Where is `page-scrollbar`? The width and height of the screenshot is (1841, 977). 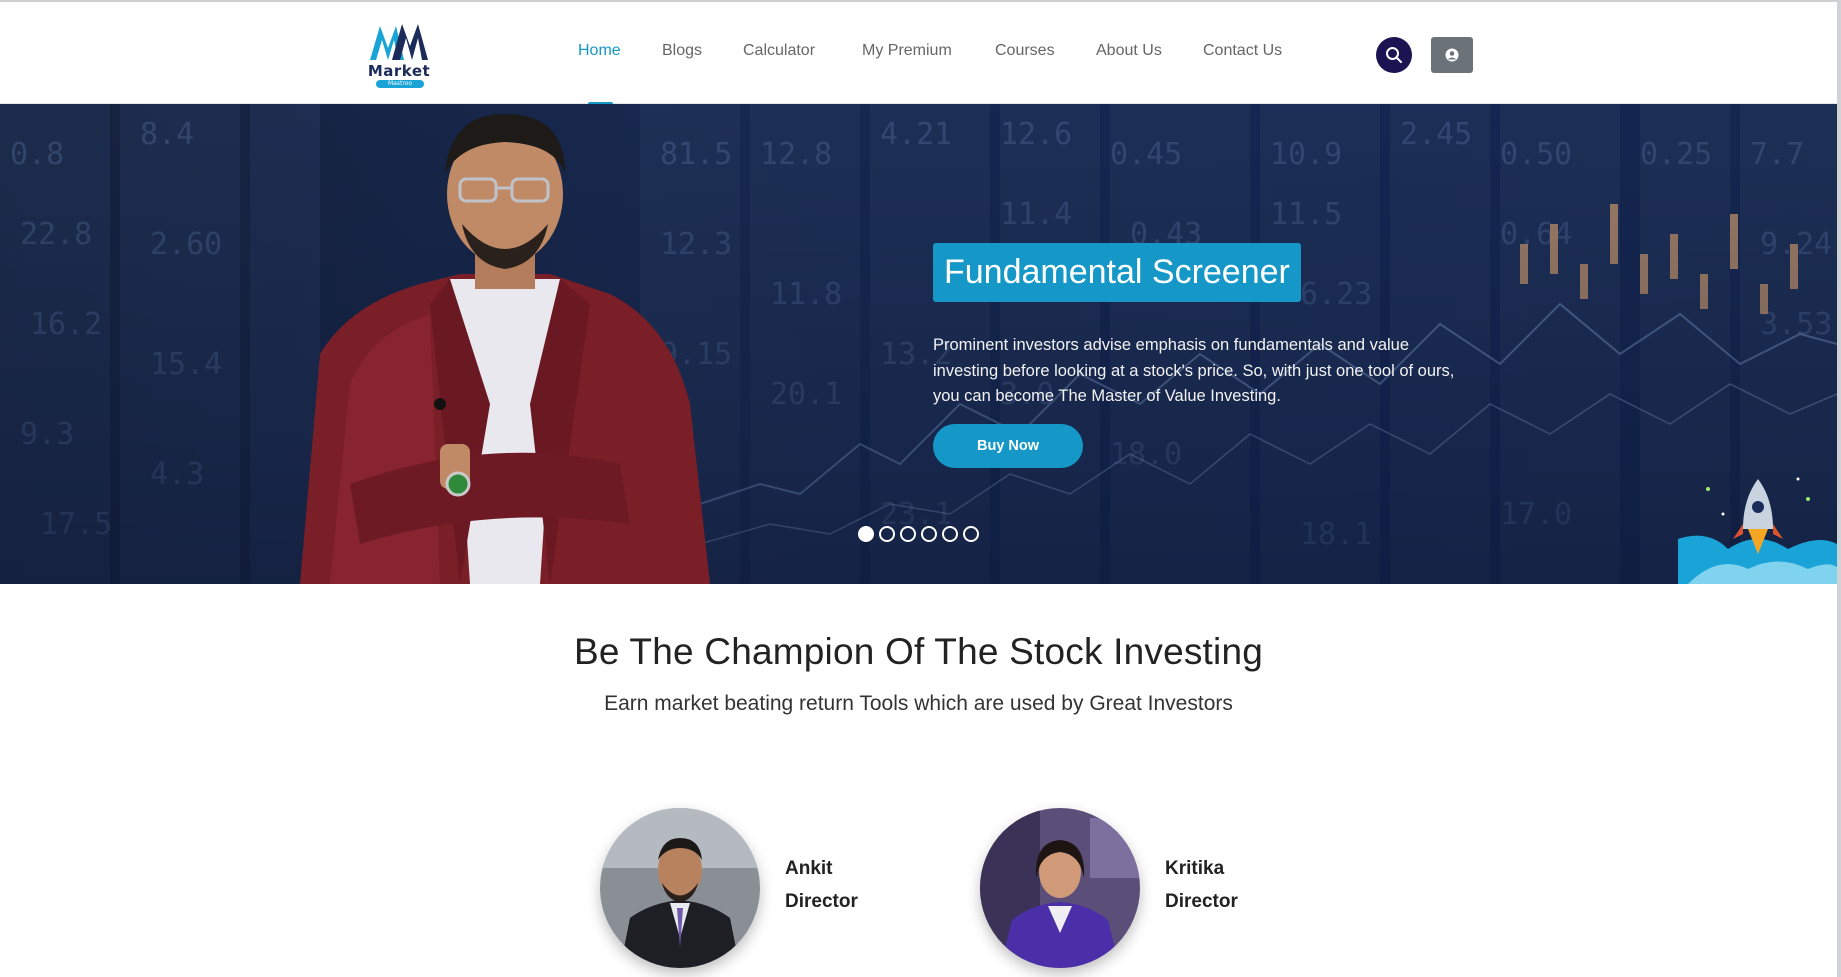
page-scrollbar is located at coordinates (1839, 488).